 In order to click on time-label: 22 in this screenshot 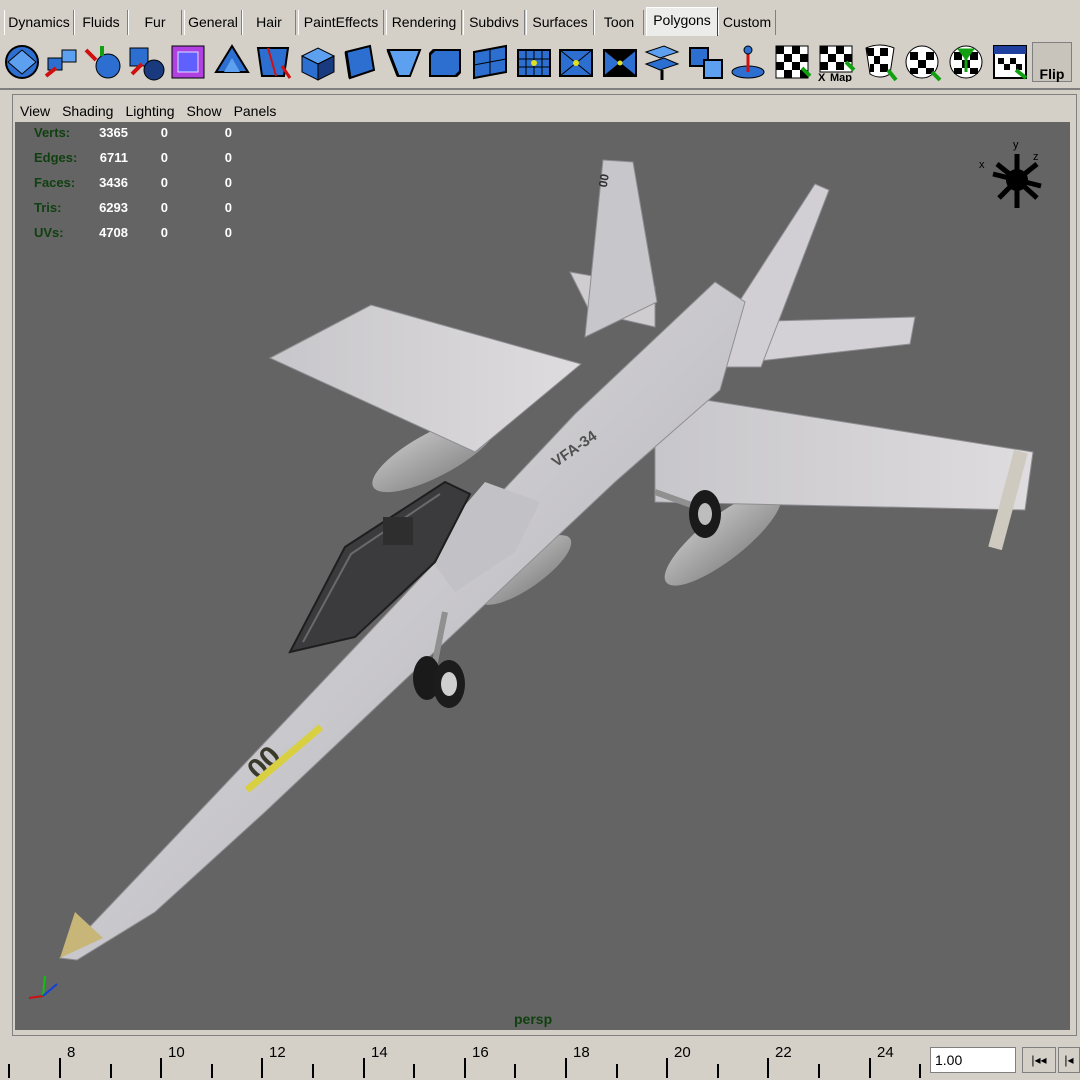, I will do `click(783, 1052)`.